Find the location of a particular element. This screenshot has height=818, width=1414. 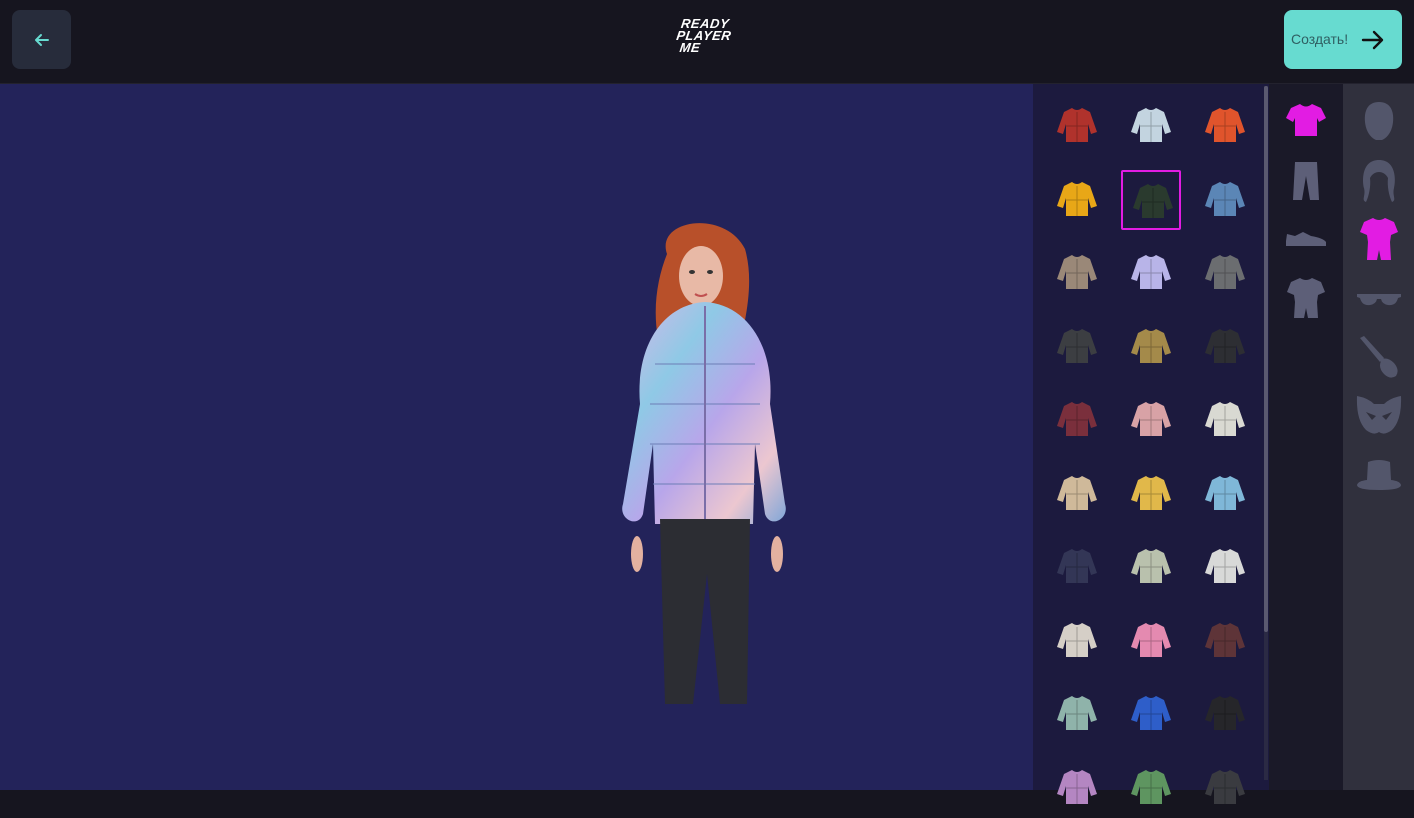

hoodie-navy-icon is located at coordinates (1077, 566).